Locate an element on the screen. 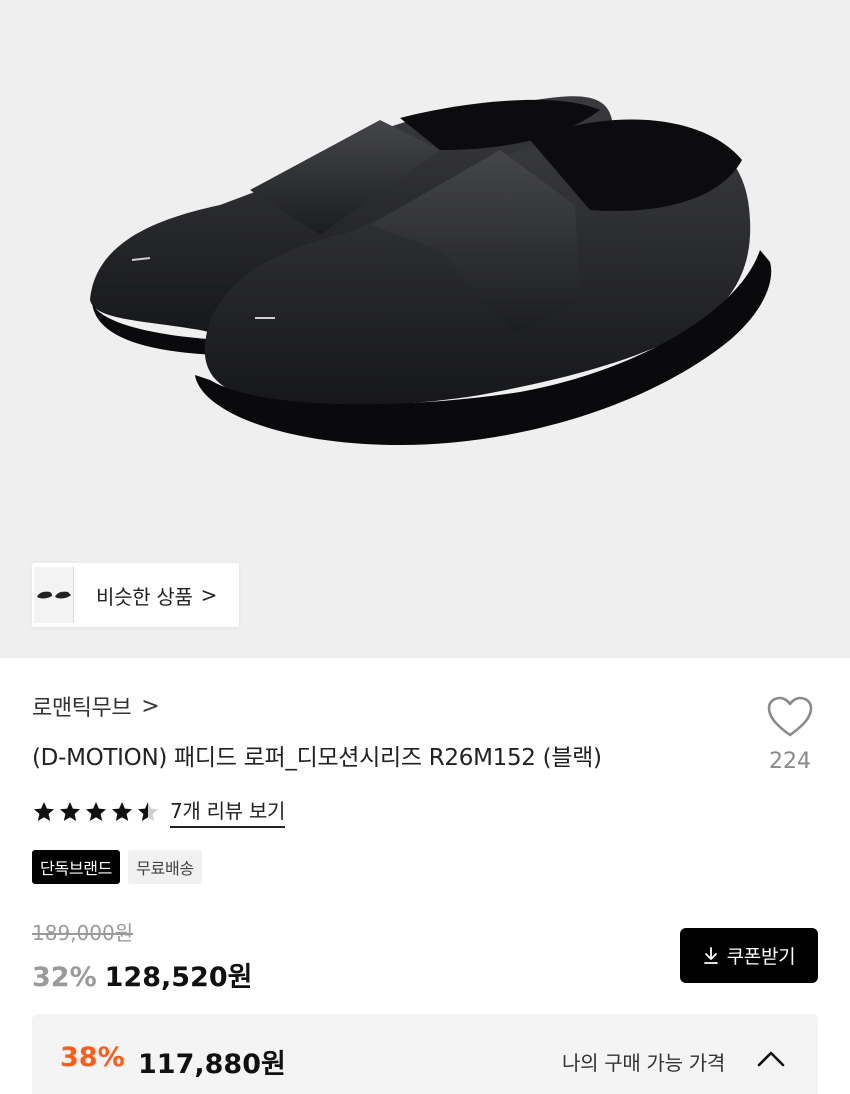 The image size is (850, 1094). like-button: 224 is located at coordinates (790, 734).